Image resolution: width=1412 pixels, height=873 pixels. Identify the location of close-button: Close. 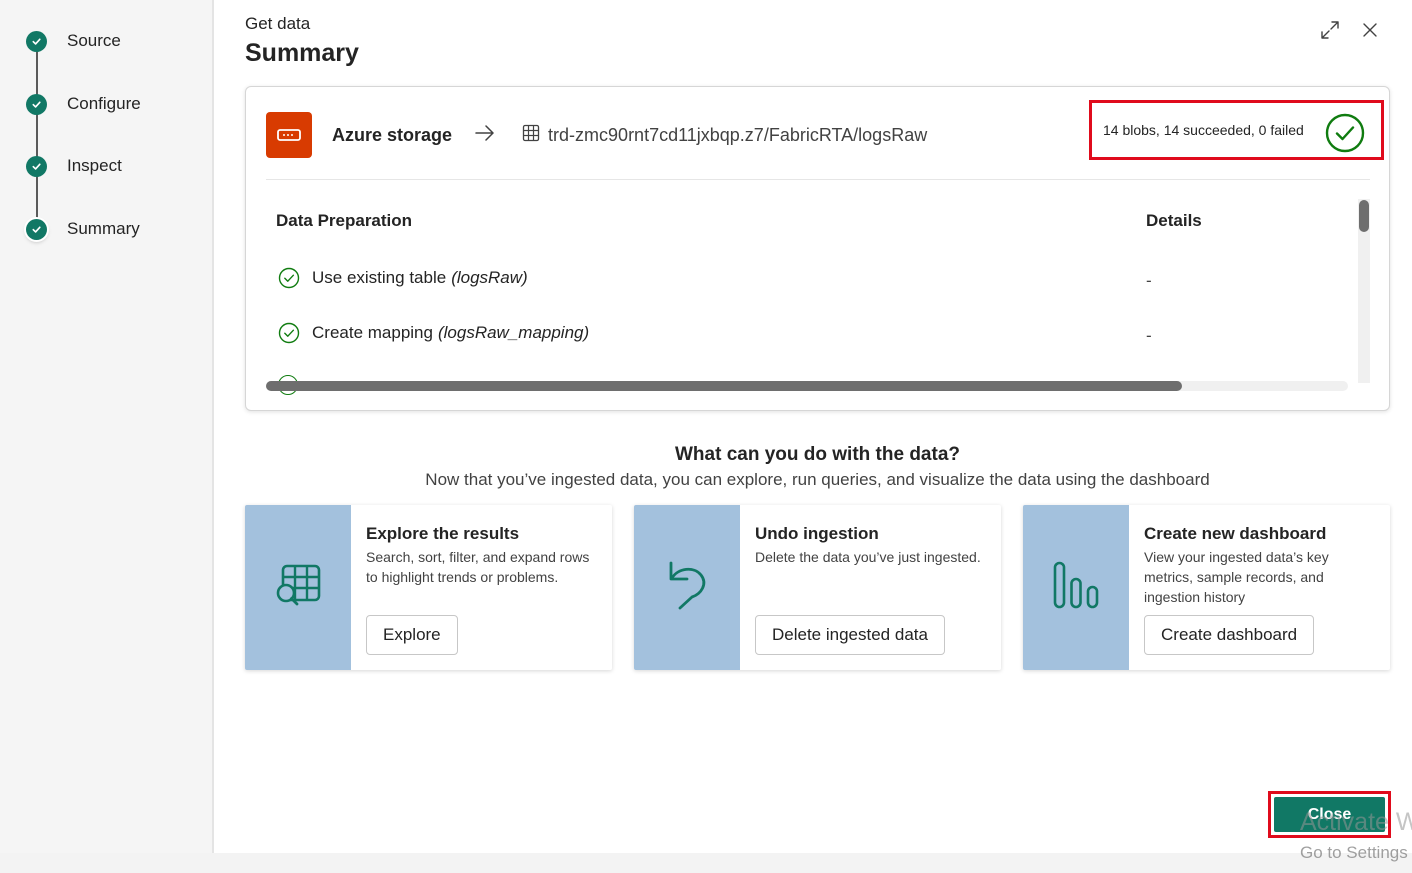
(1329, 814).